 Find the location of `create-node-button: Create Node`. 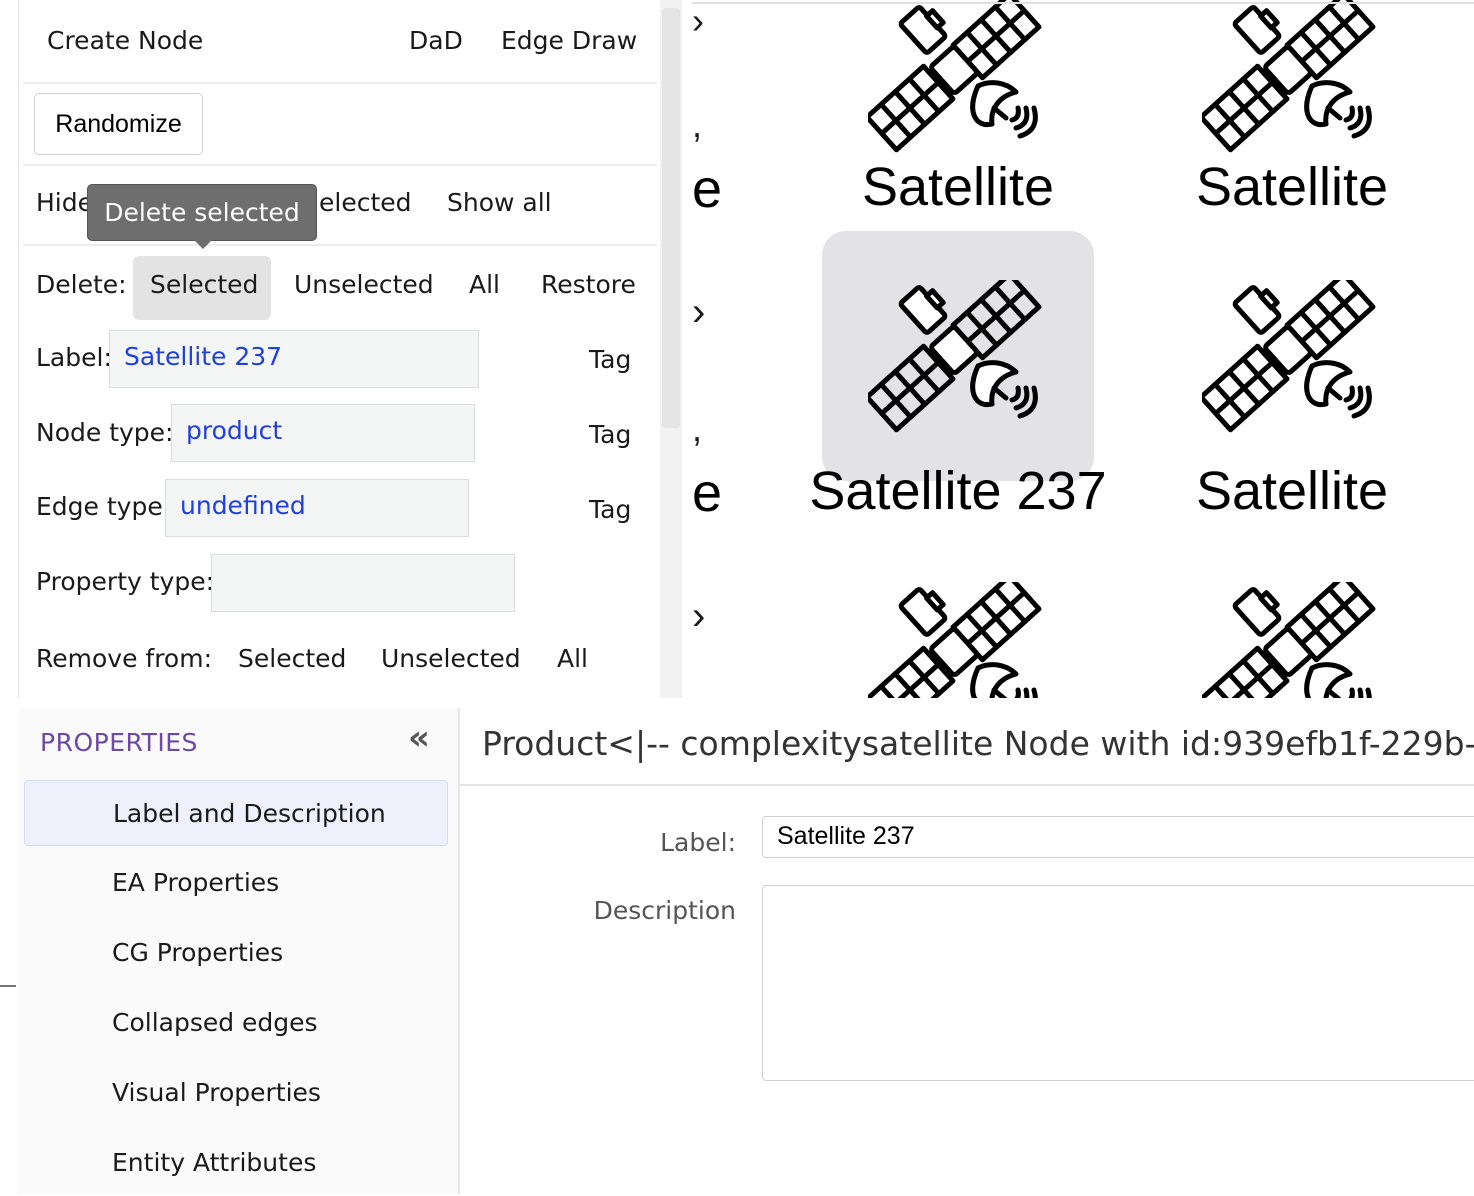

create-node-button: Create Node is located at coordinates (125, 40).